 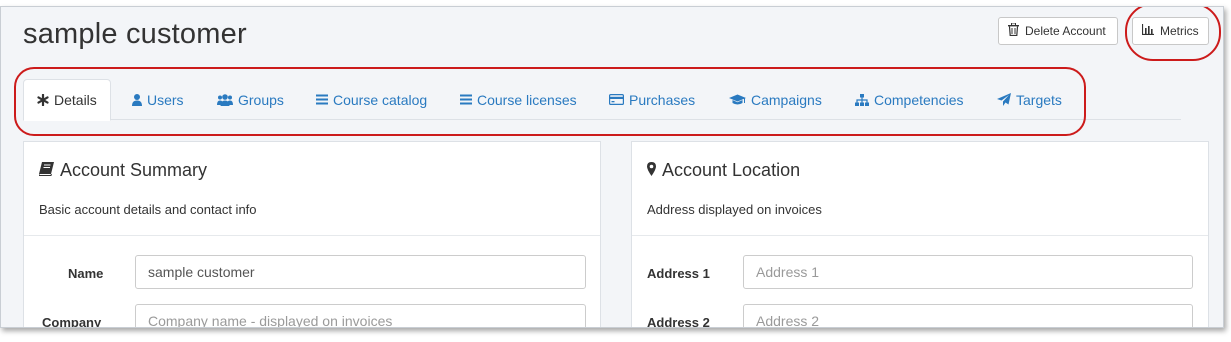 I want to click on metrics-button: Metrics, so click(x=1170, y=31).